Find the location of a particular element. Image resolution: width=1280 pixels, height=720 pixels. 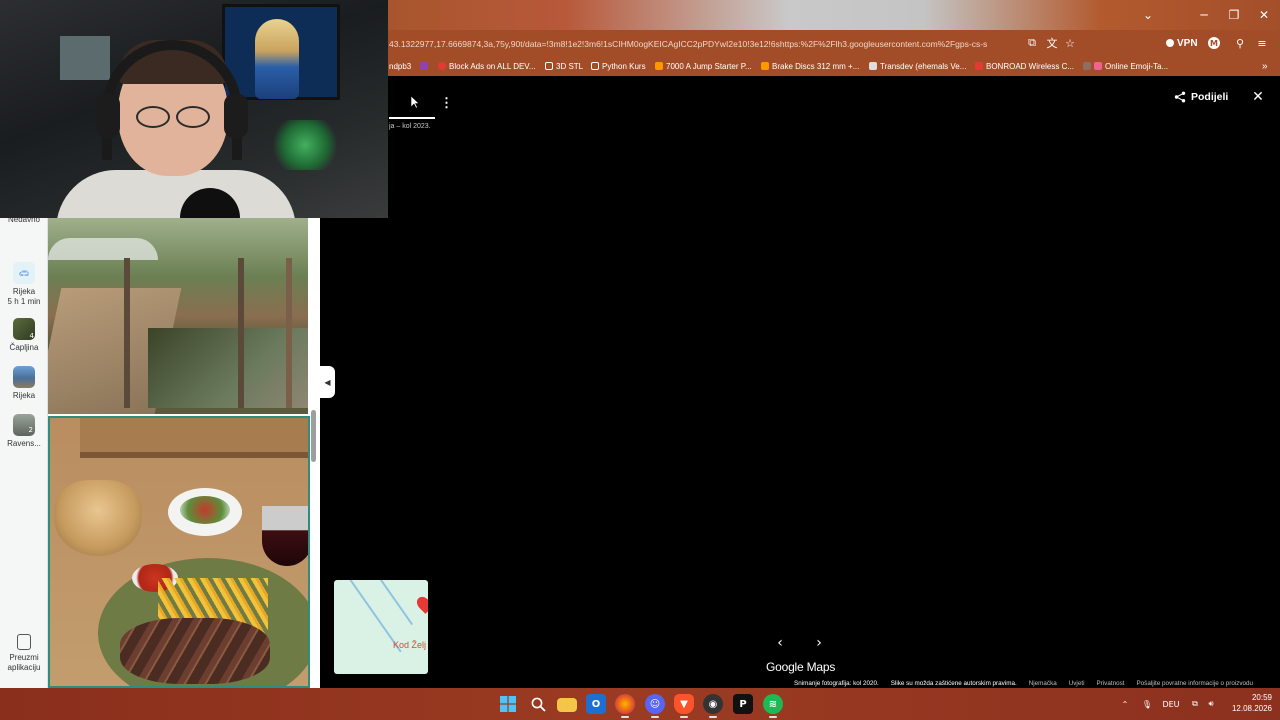

next-photo-button: › is located at coordinates (819, 643).